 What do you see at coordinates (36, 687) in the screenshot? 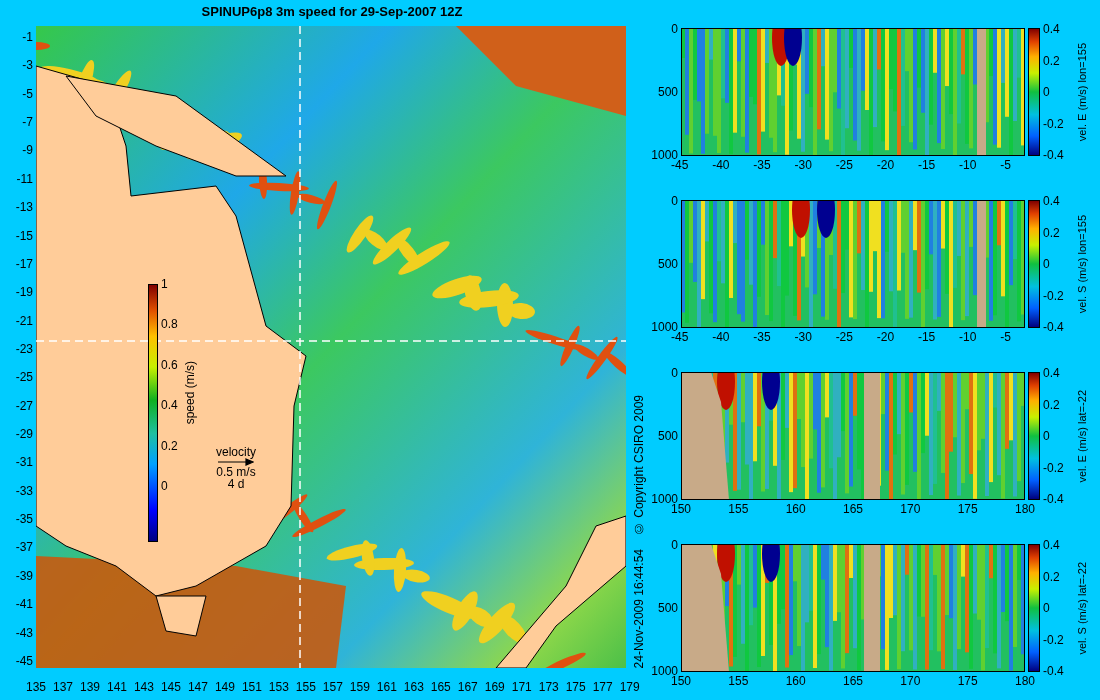
I see `axis-tick-label: 135` at bounding box center [36, 687].